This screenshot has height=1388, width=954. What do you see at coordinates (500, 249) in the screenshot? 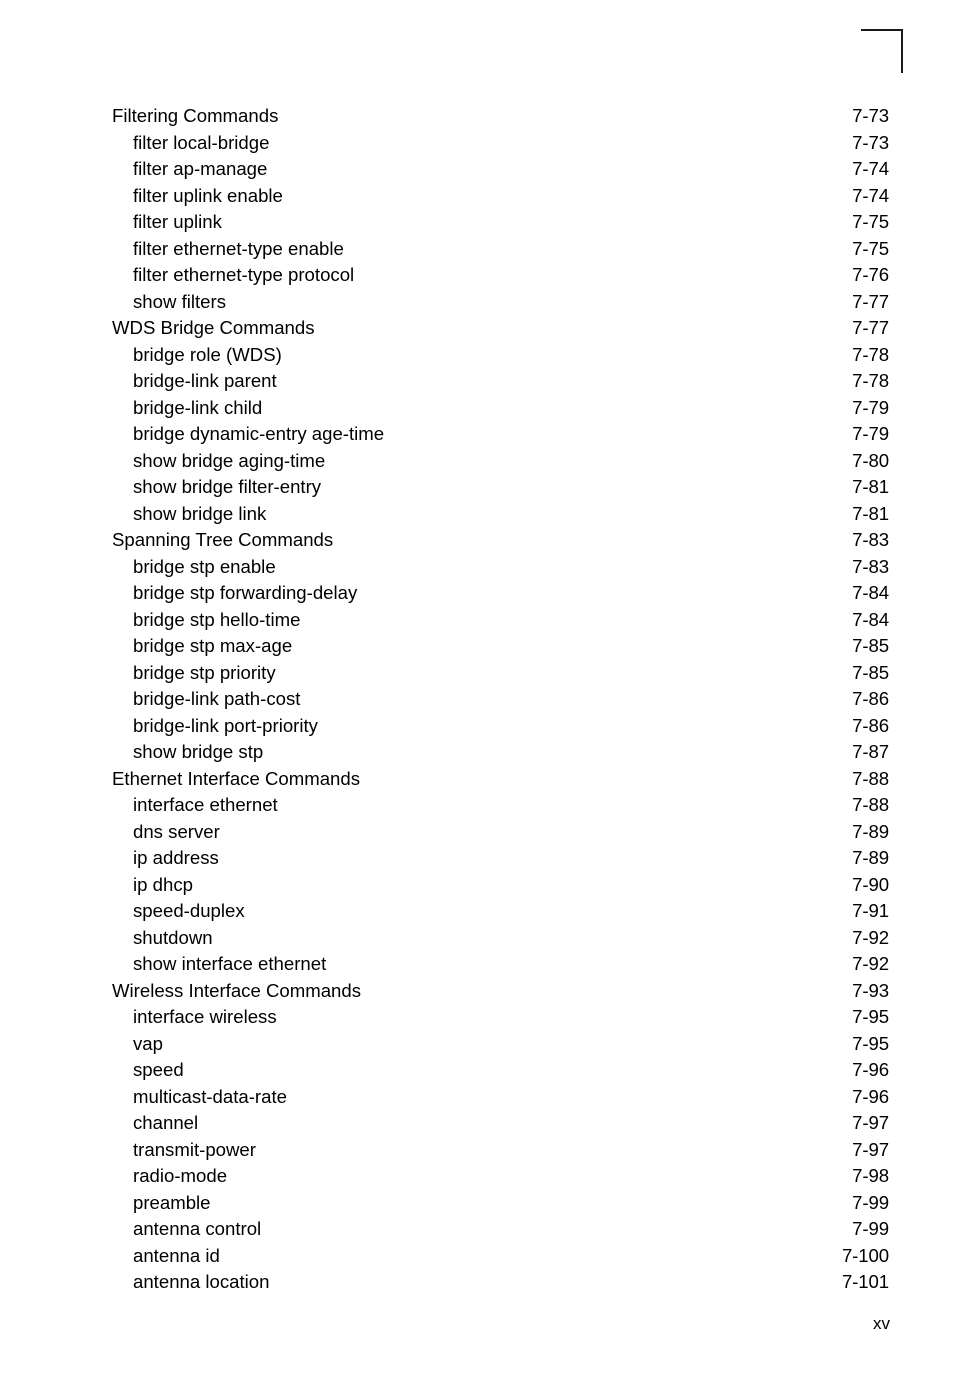
I see `toc-entry-row: filter ethernet-type enable 7-75` at bounding box center [500, 249].